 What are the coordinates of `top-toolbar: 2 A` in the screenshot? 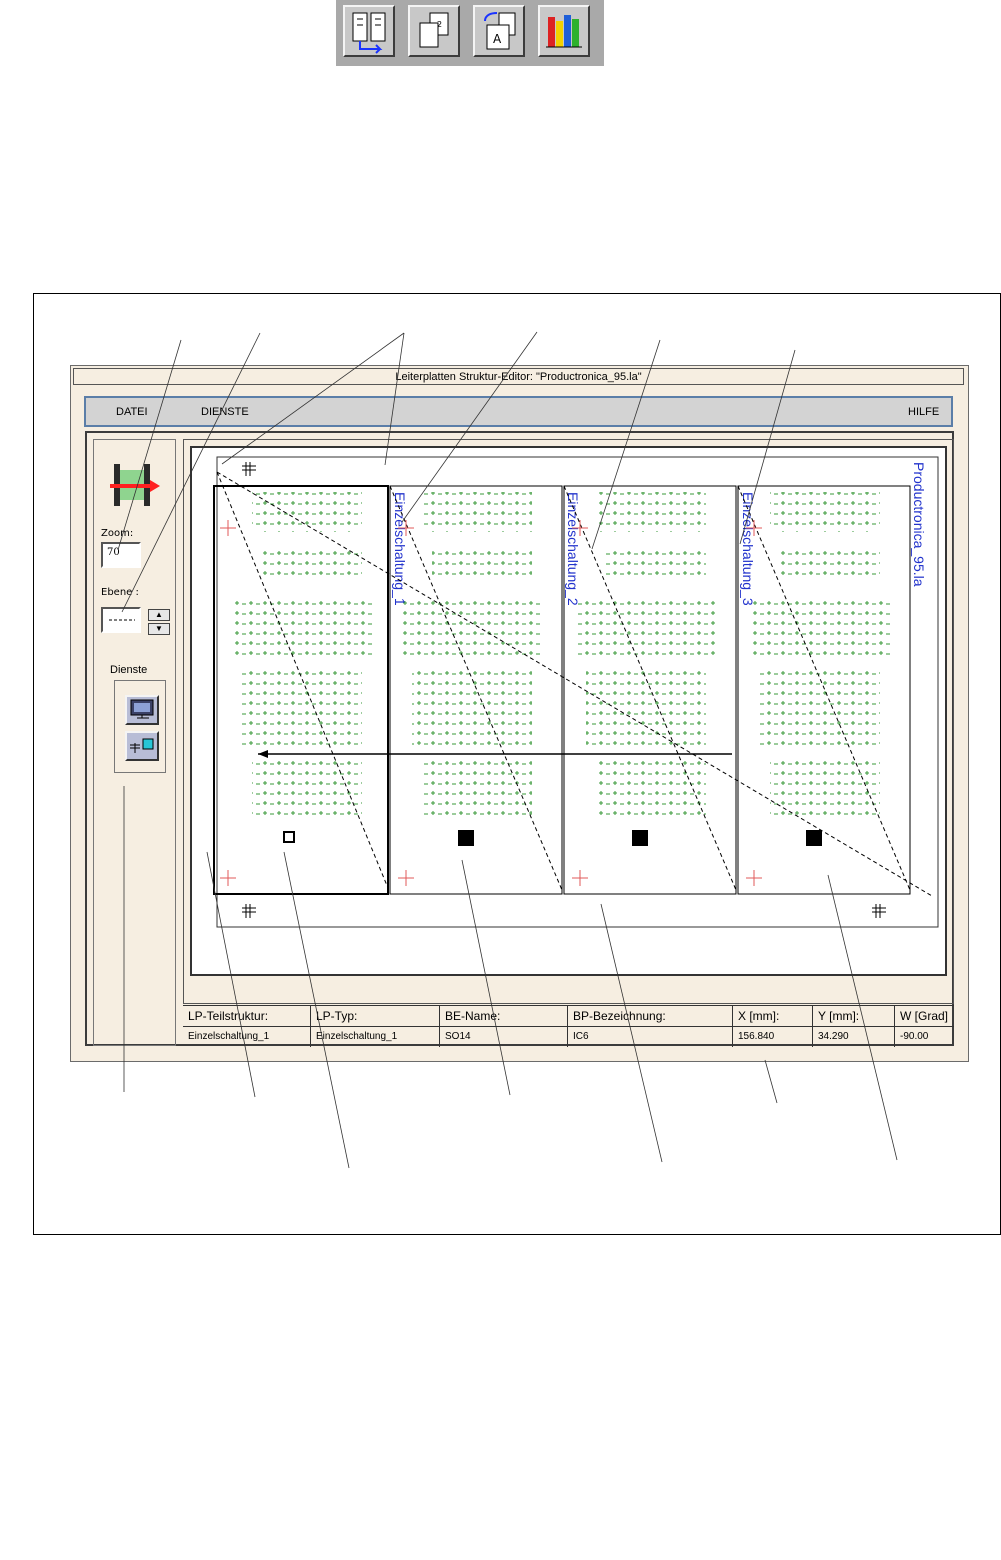 It's located at (470, 33).